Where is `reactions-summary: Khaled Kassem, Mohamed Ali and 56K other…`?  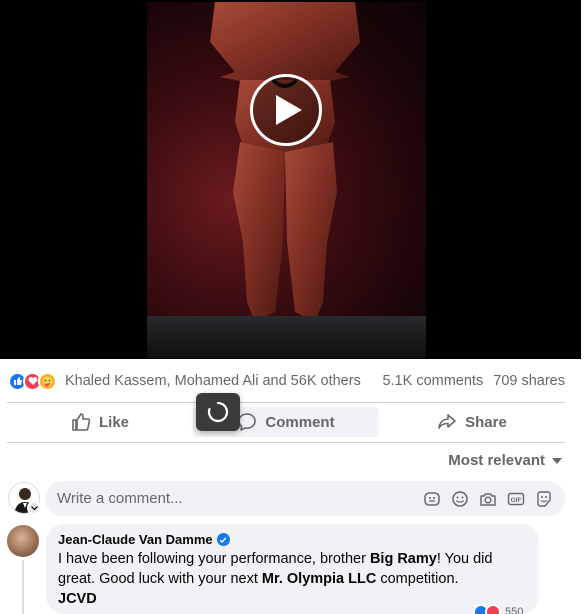
reactions-summary: Khaled Kassem, Mohamed Ali and 56K other… is located at coordinates (288, 381).